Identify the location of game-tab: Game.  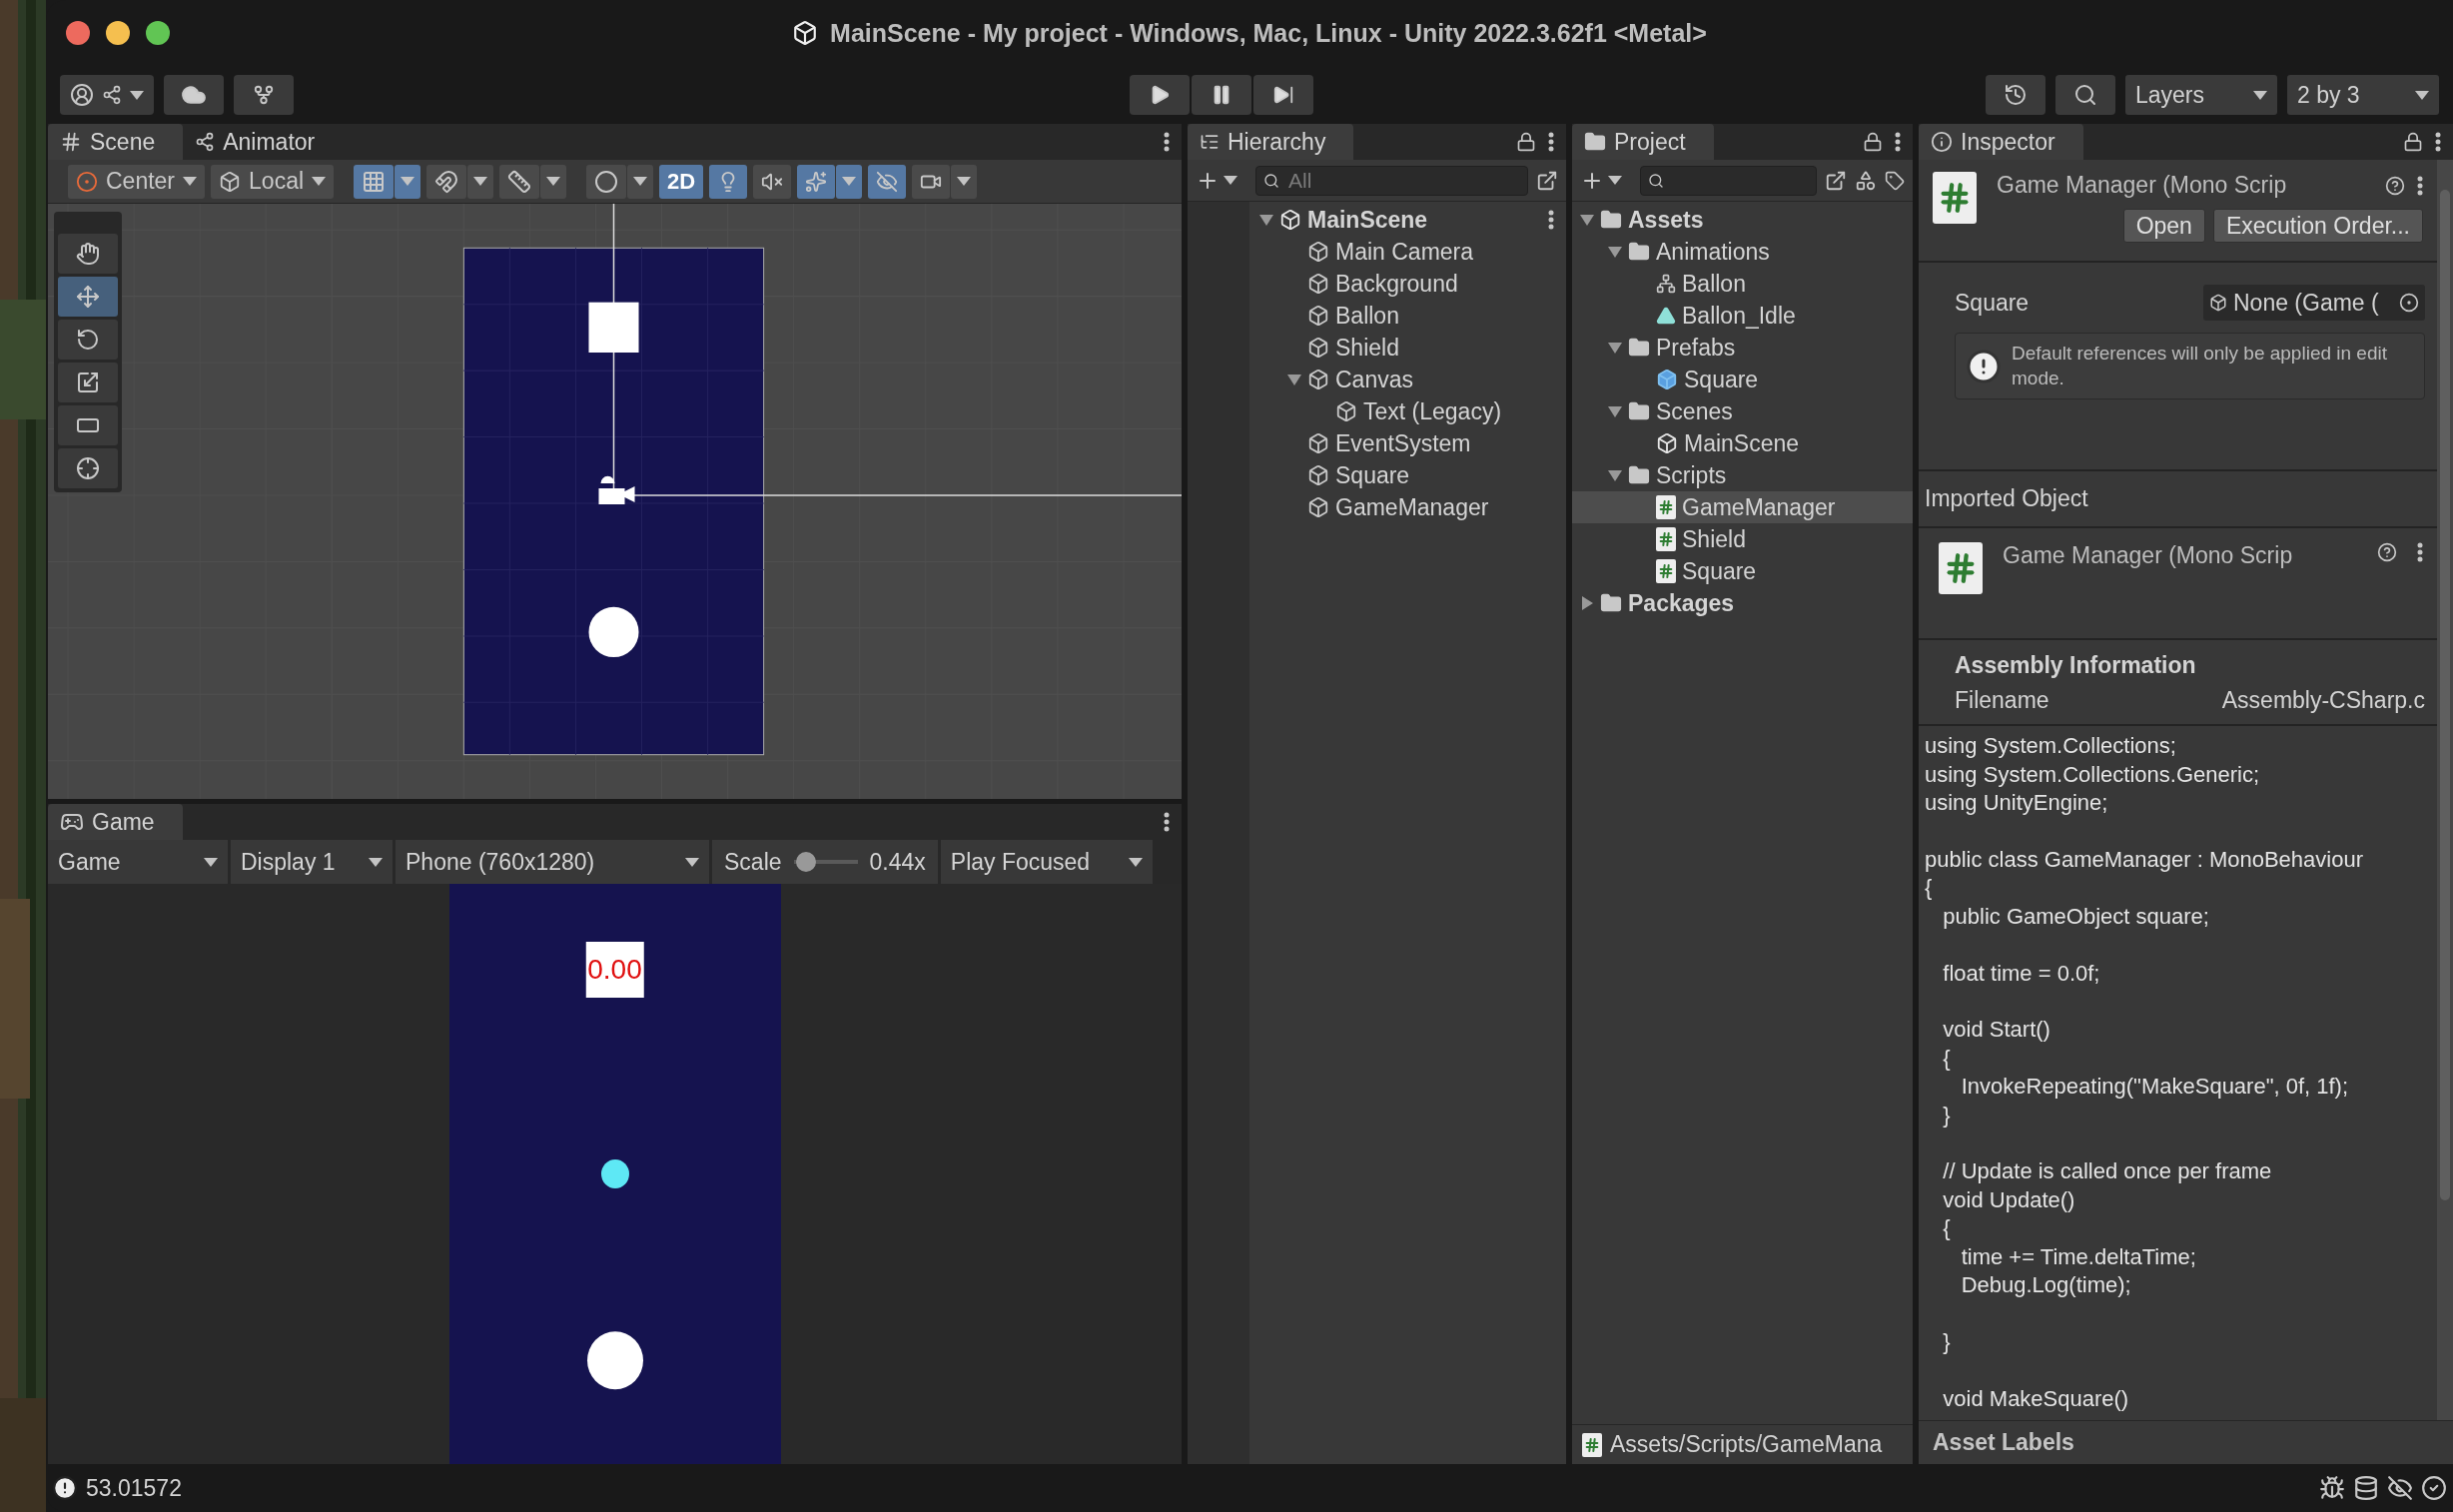
(116, 822).